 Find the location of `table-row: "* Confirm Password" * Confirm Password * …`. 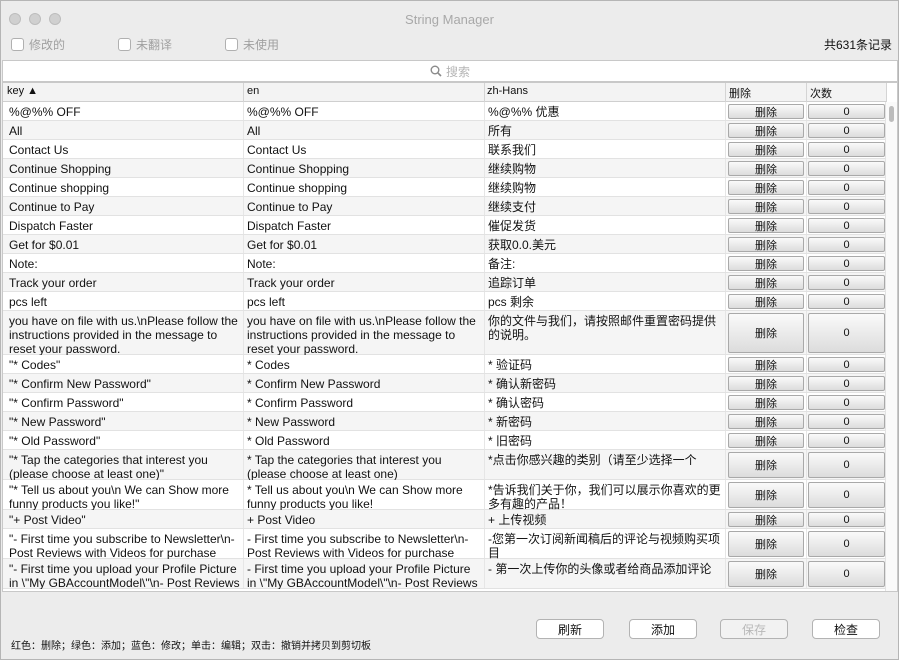

table-row: "* Confirm Password" * Confirm Password * … is located at coordinates (445, 402).